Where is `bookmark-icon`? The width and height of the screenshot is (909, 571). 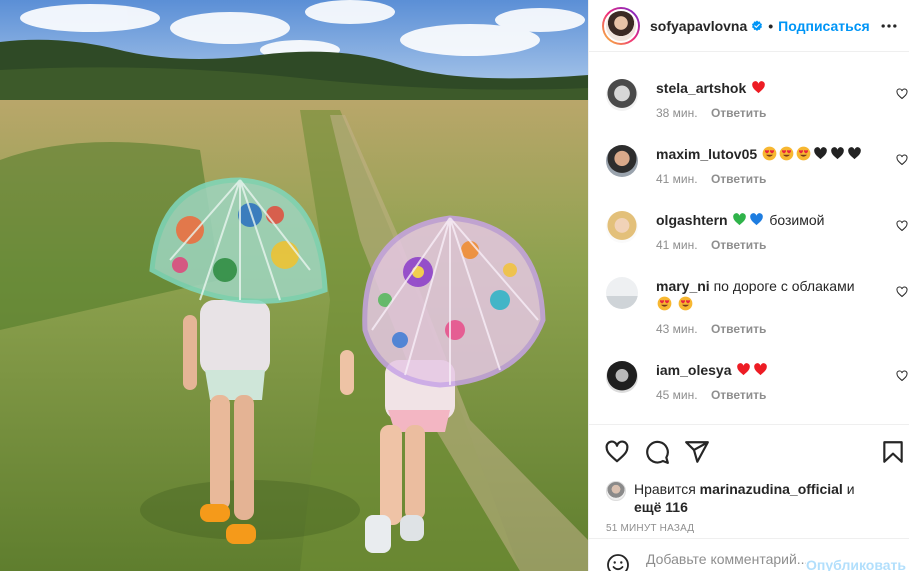 bookmark-icon is located at coordinates (893, 452).